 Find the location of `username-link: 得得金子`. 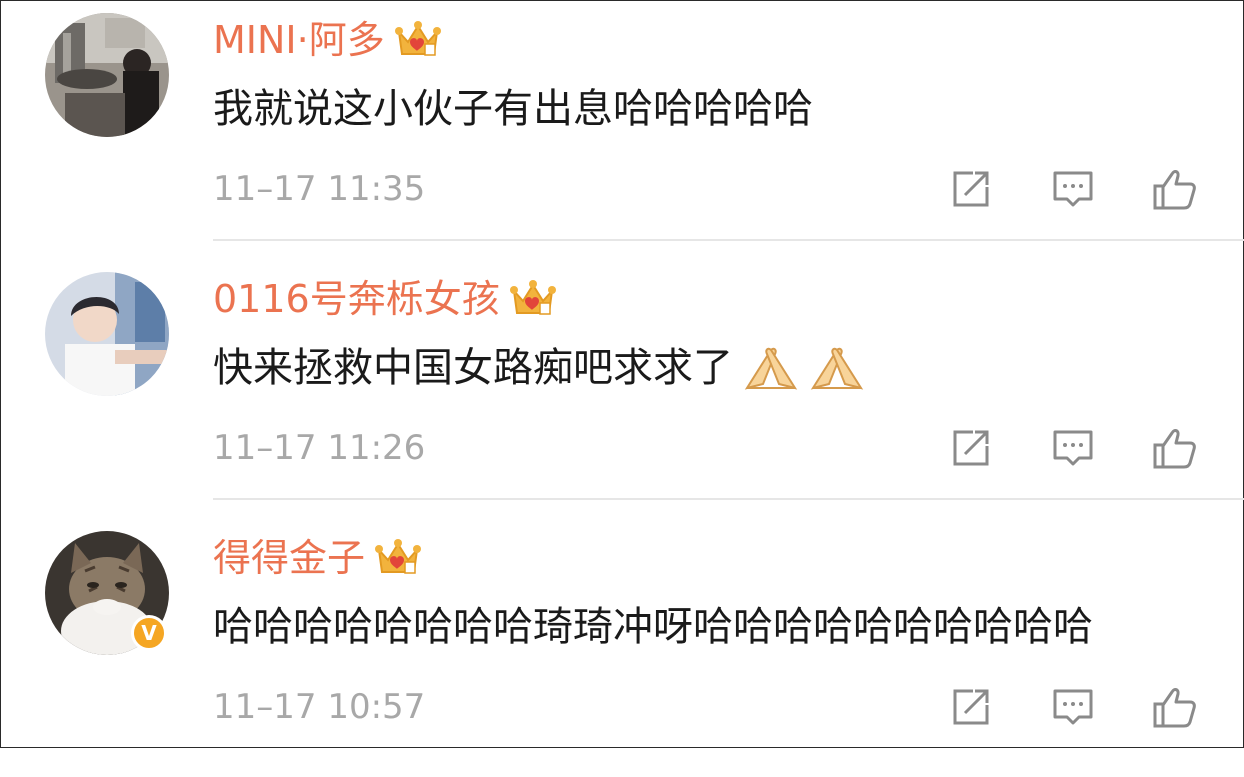

username-link: 得得金子 is located at coordinates (289, 558).